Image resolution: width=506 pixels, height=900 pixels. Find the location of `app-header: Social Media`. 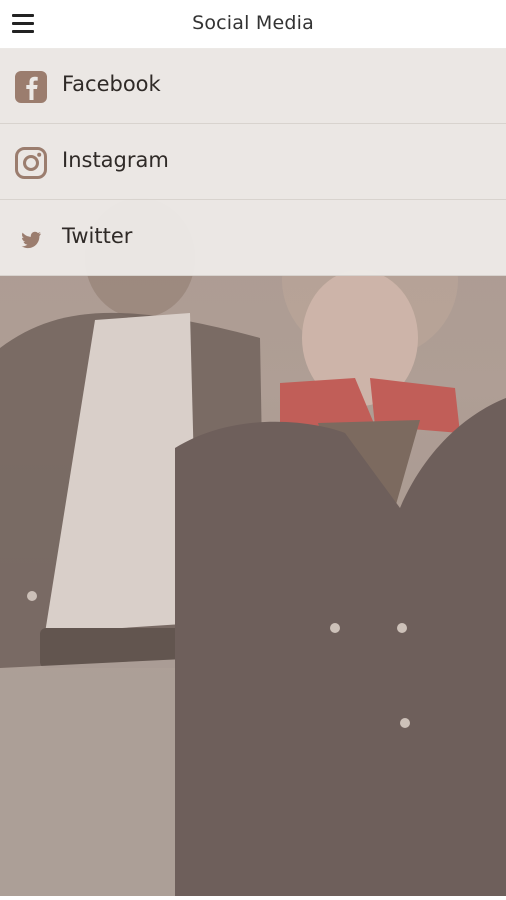

app-header: Social Media is located at coordinates (253, 24).